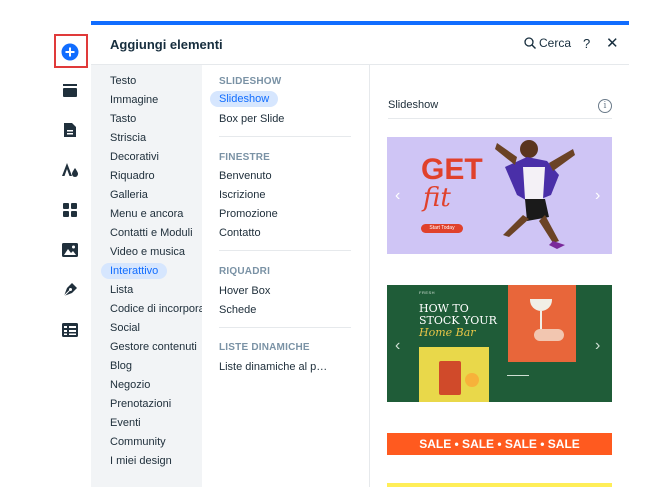  What do you see at coordinates (244, 291) in the screenshot?
I see `subcategory-item: Hover Box` at bounding box center [244, 291].